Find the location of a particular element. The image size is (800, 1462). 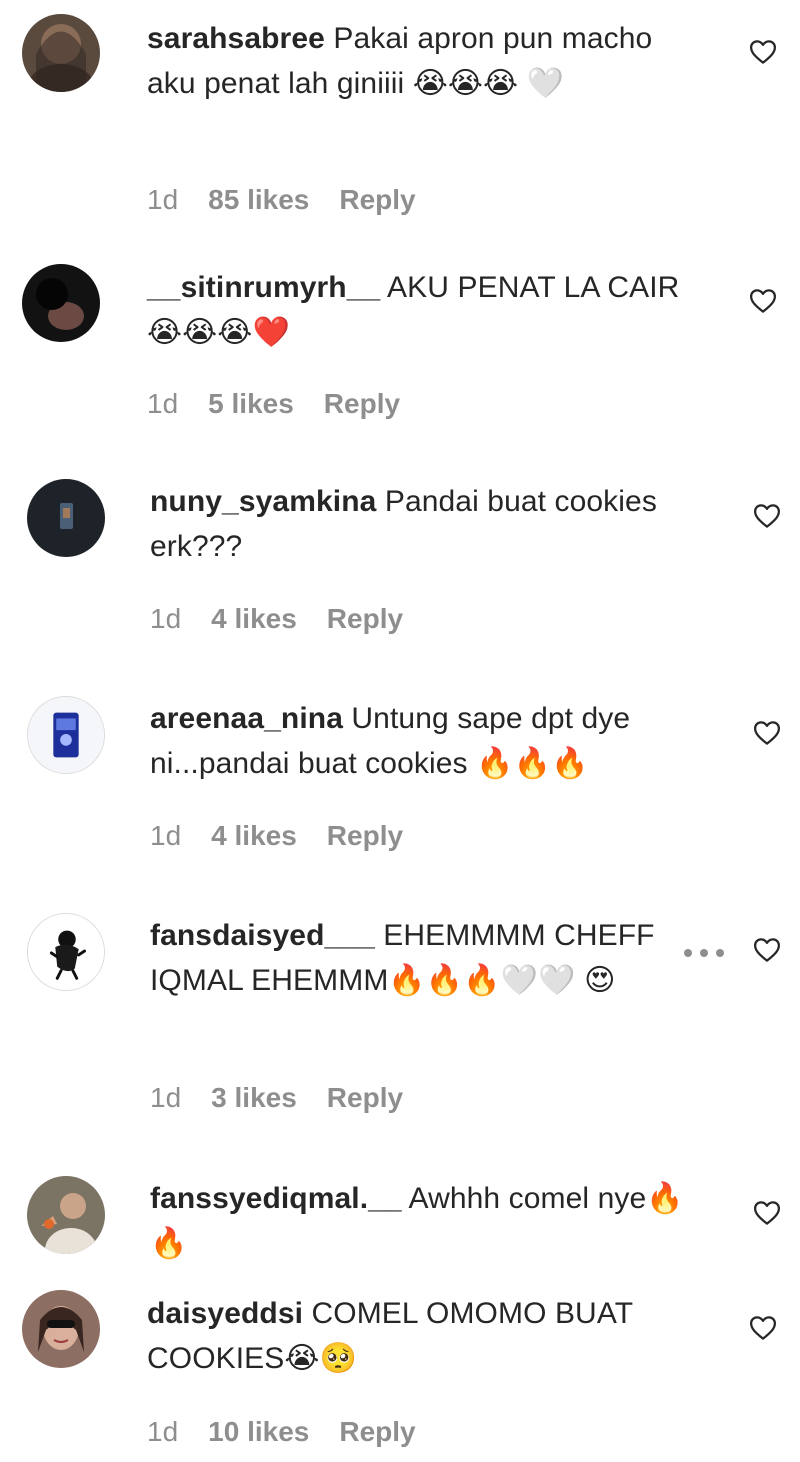

comment-username: __sitinrumyrh__ is located at coordinates (263, 287).